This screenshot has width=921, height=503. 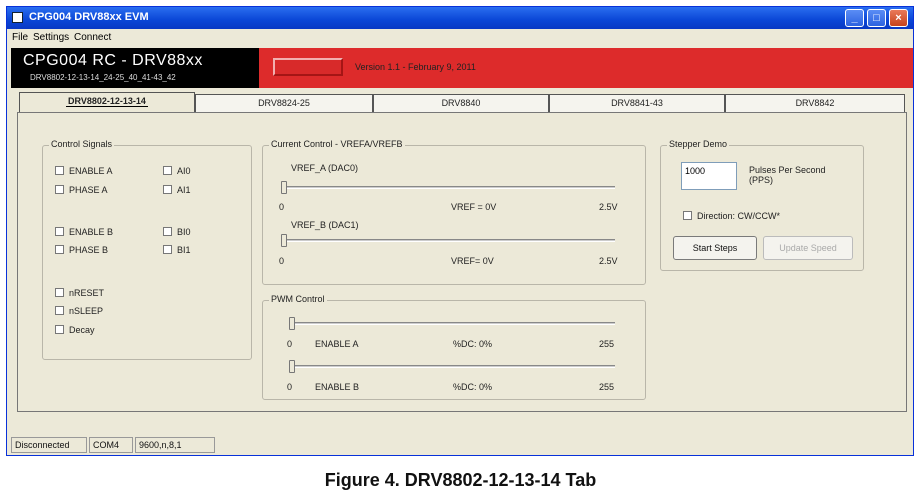 What do you see at coordinates (292, 323) in the screenshot?
I see `pwm-a-slider-thumb` at bounding box center [292, 323].